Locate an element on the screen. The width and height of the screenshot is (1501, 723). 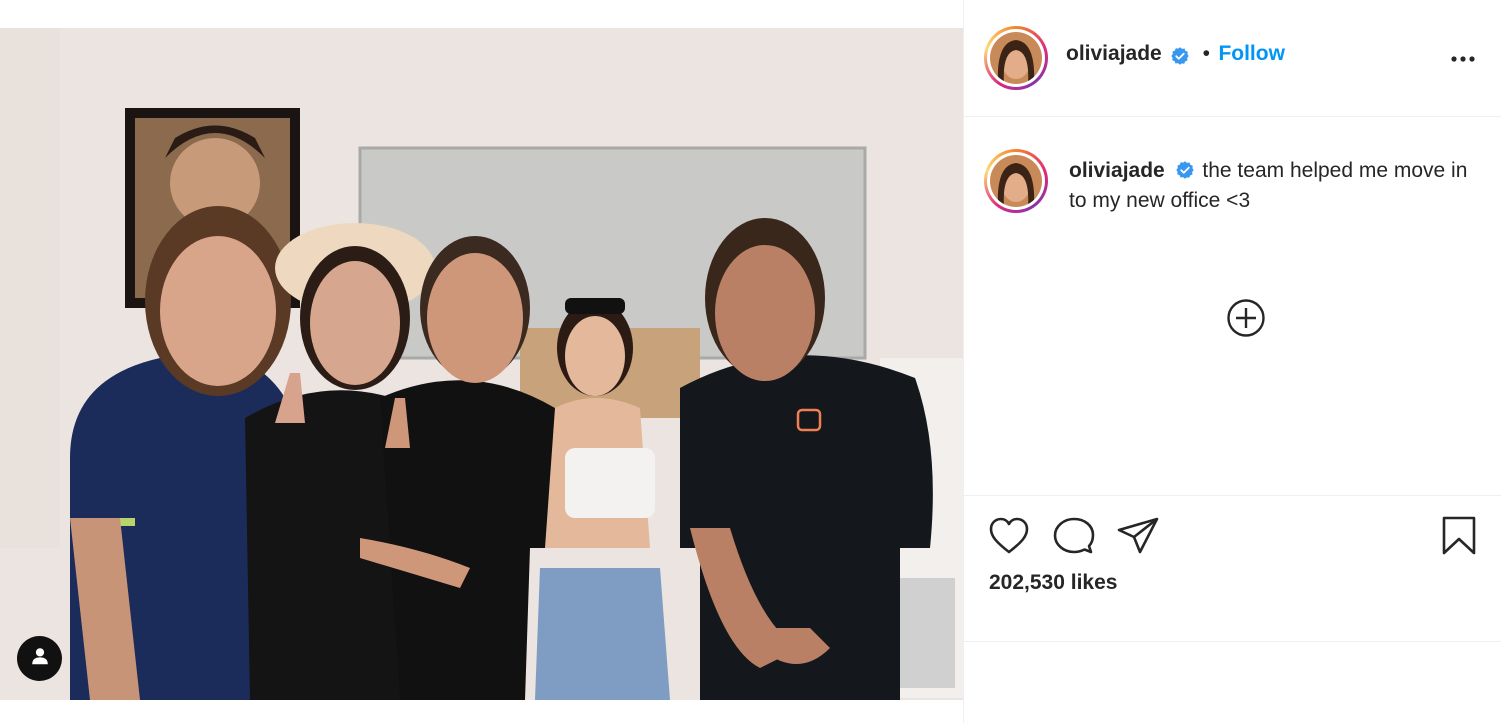
comment-icon is located at coordinates (1074, 538).